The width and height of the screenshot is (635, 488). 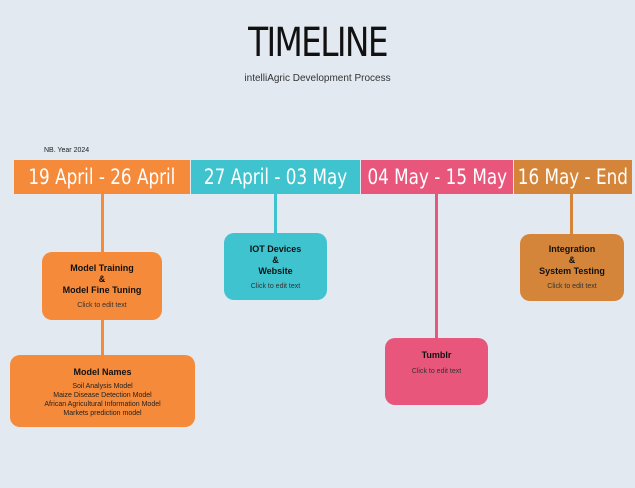 I want to click on model-training-line2: &, so click(x=102, y=279).